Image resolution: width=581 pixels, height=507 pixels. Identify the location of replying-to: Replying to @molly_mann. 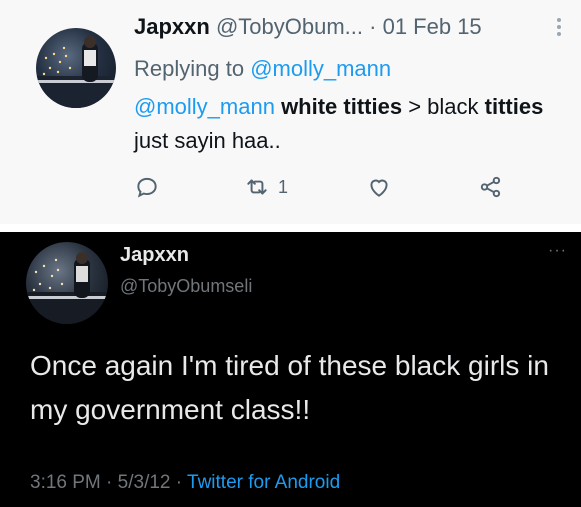
(262, 69).